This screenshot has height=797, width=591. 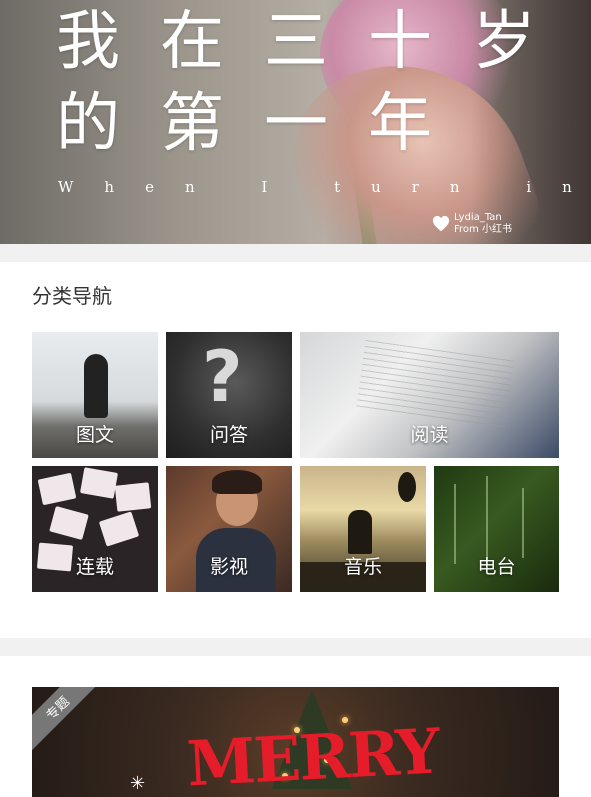 I want to click on hero-title-line1: 我在三十岁, so click(x=316, y=42).